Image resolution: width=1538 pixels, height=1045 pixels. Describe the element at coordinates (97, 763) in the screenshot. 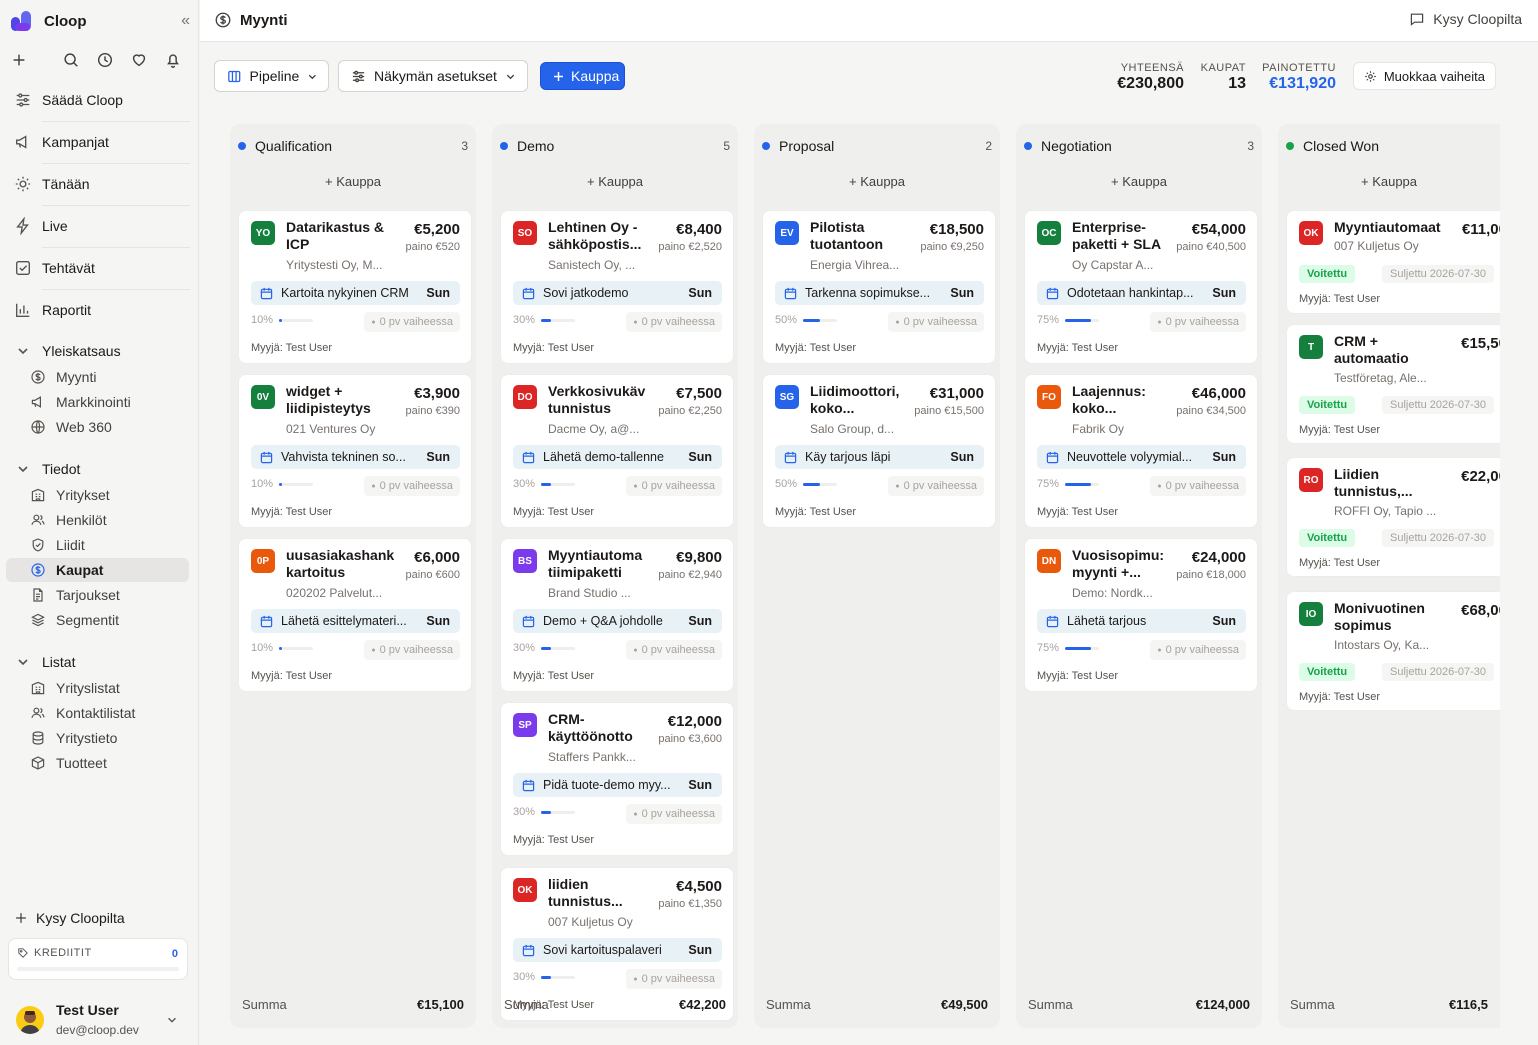

I see `sidebar-item-tuotteet: Tuotteet` at that location.